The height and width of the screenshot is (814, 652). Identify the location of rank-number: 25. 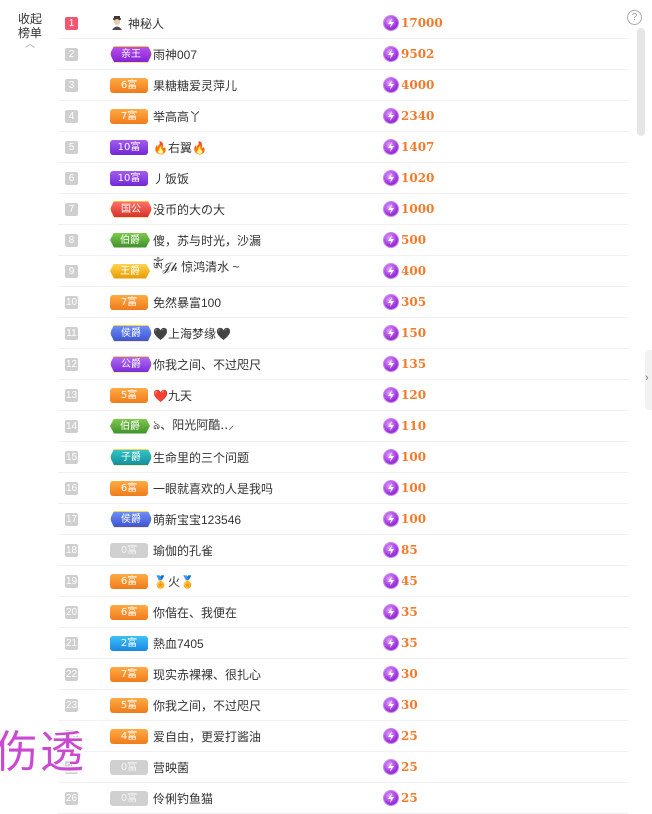
(71, 767).